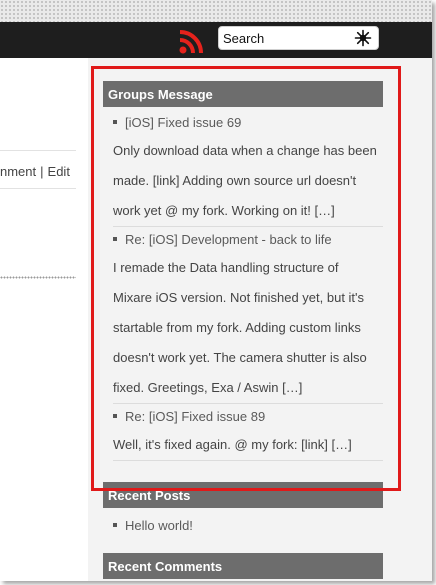 Image resolution: width=436 pixels, height=585 pixels. What do you see at coordinates (228, 239) in the screenshot?
I see `feed-item-link: Re: [iOS] Development - back to life` at bounding box center [228, 239].